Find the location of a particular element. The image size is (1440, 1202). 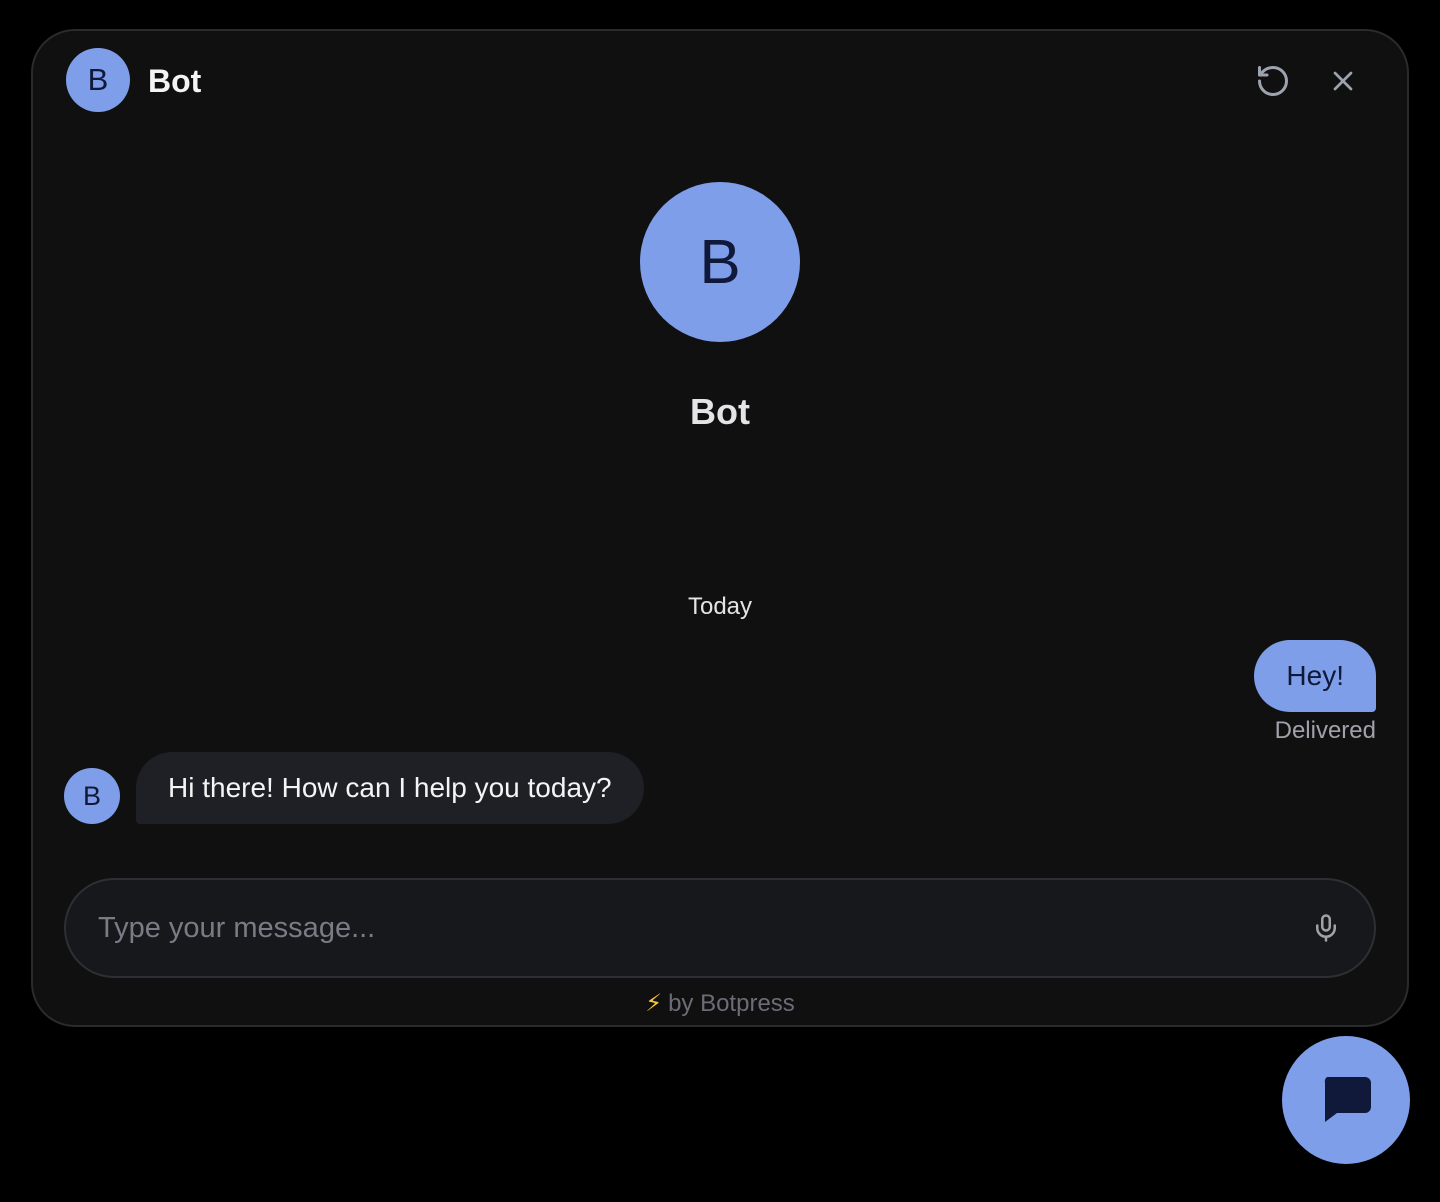

microphone-icon is located at coordinates (1326, 928).